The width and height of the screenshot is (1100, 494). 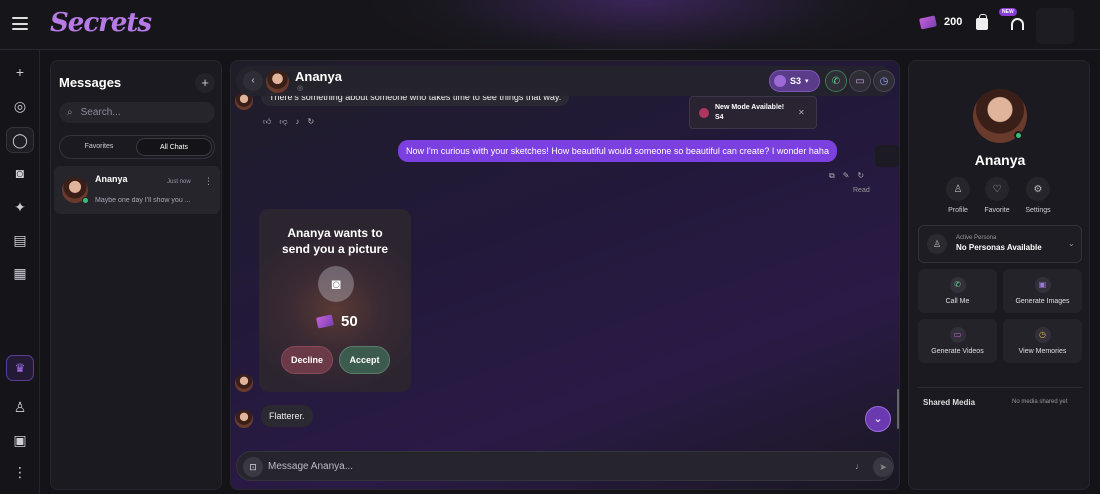 I want to click on view-memories-button: ◷ View Memories, so click(x=1042, y=341).